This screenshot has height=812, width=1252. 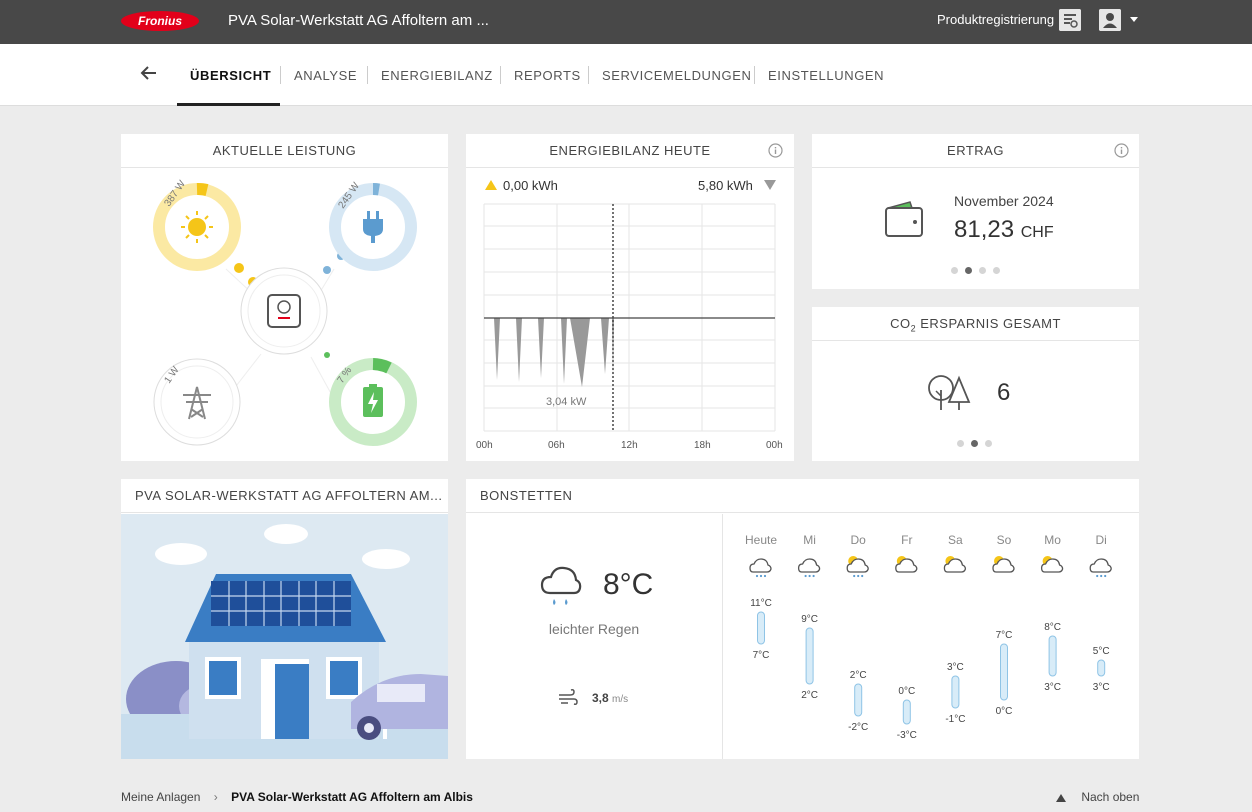 I want to click on current-power-card: AKTUELLE LEISTUNG 387 W 245 W 1 W 7 %, so click(x=284, y=297).